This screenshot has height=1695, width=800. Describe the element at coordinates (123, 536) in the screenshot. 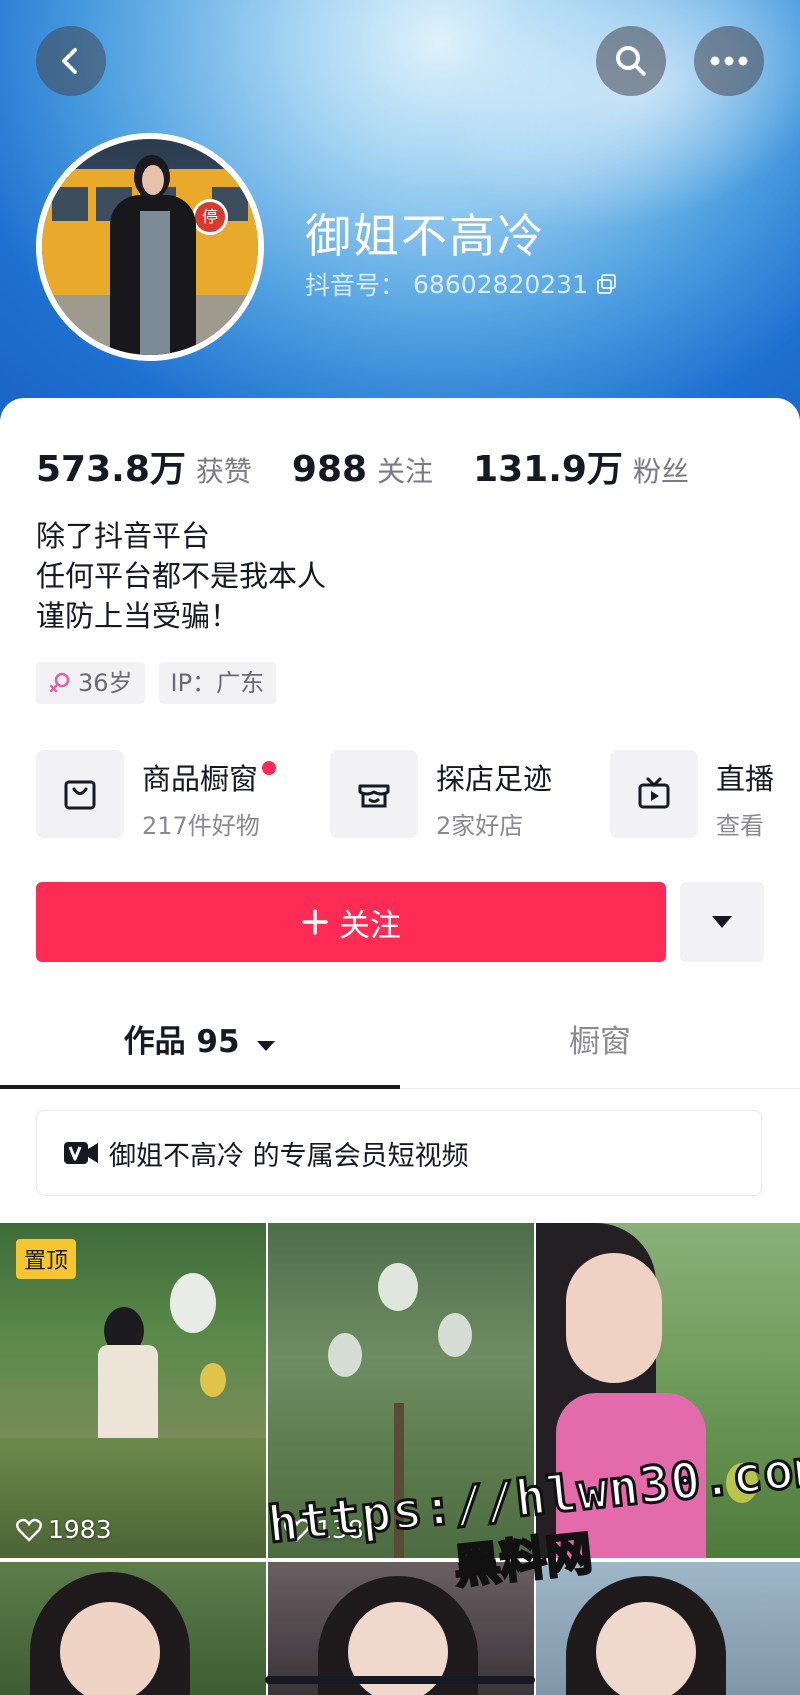

I see `bio-line: 除了抖音平台` at that location.